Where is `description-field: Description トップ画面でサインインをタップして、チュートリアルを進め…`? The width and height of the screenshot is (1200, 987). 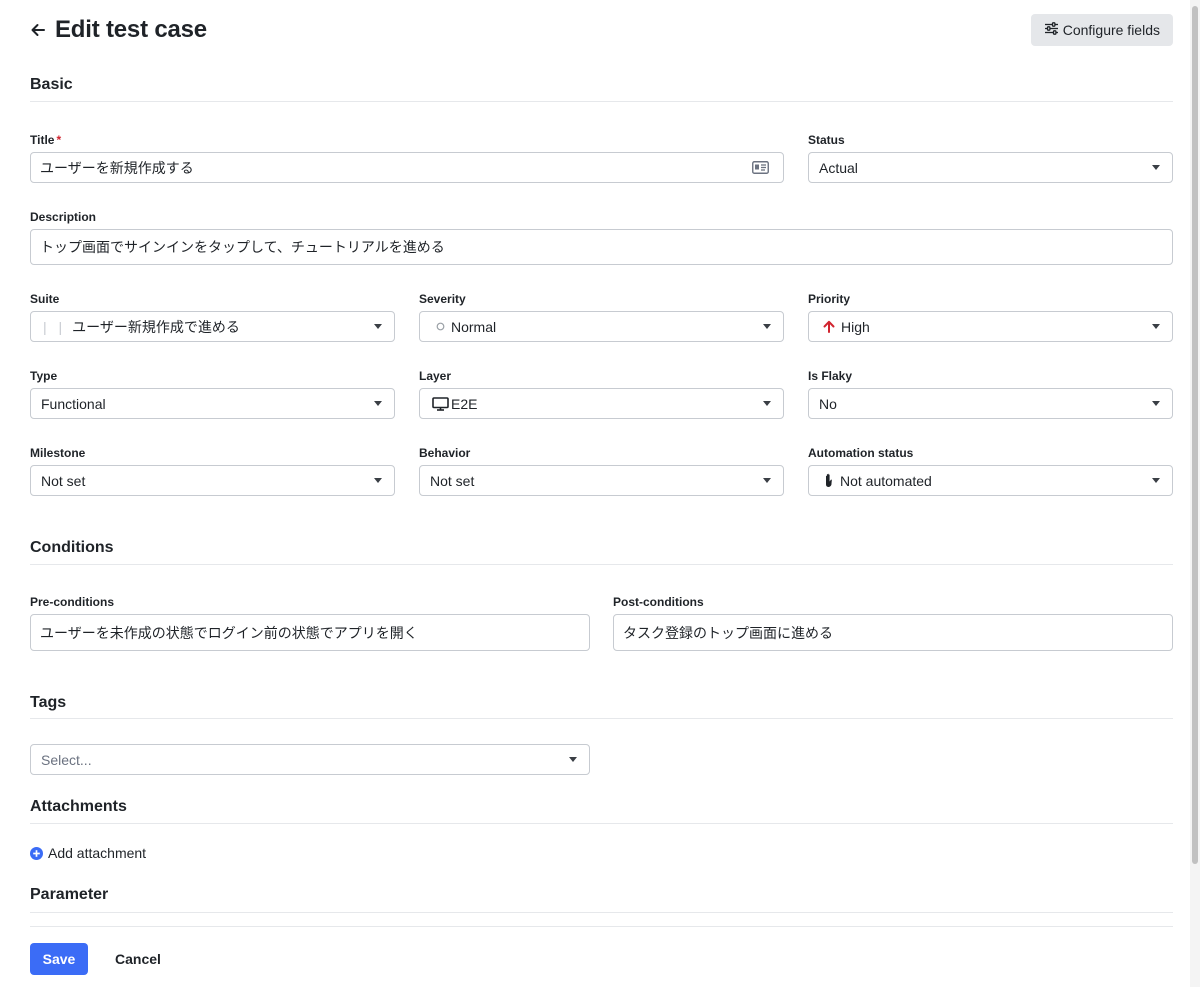 description-field: Description トップ画面でサインインをタップして、チュートリアルを進め… is located at coordinates (601, 237).